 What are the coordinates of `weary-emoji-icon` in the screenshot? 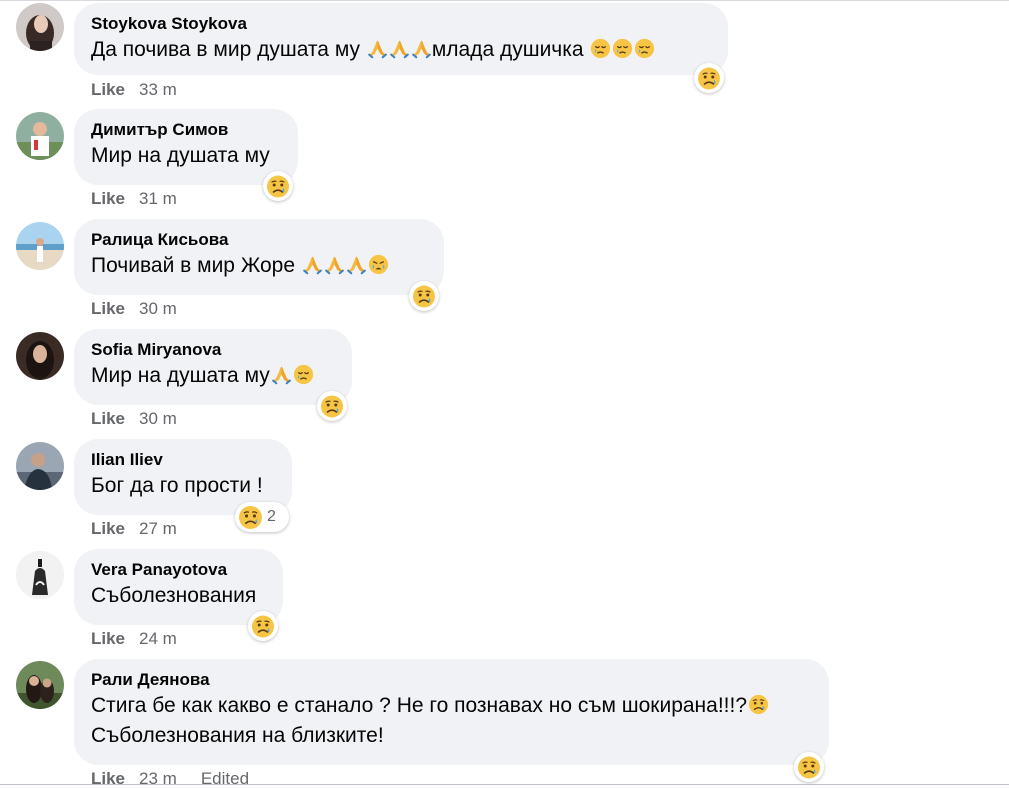 It's located at (378, 264).